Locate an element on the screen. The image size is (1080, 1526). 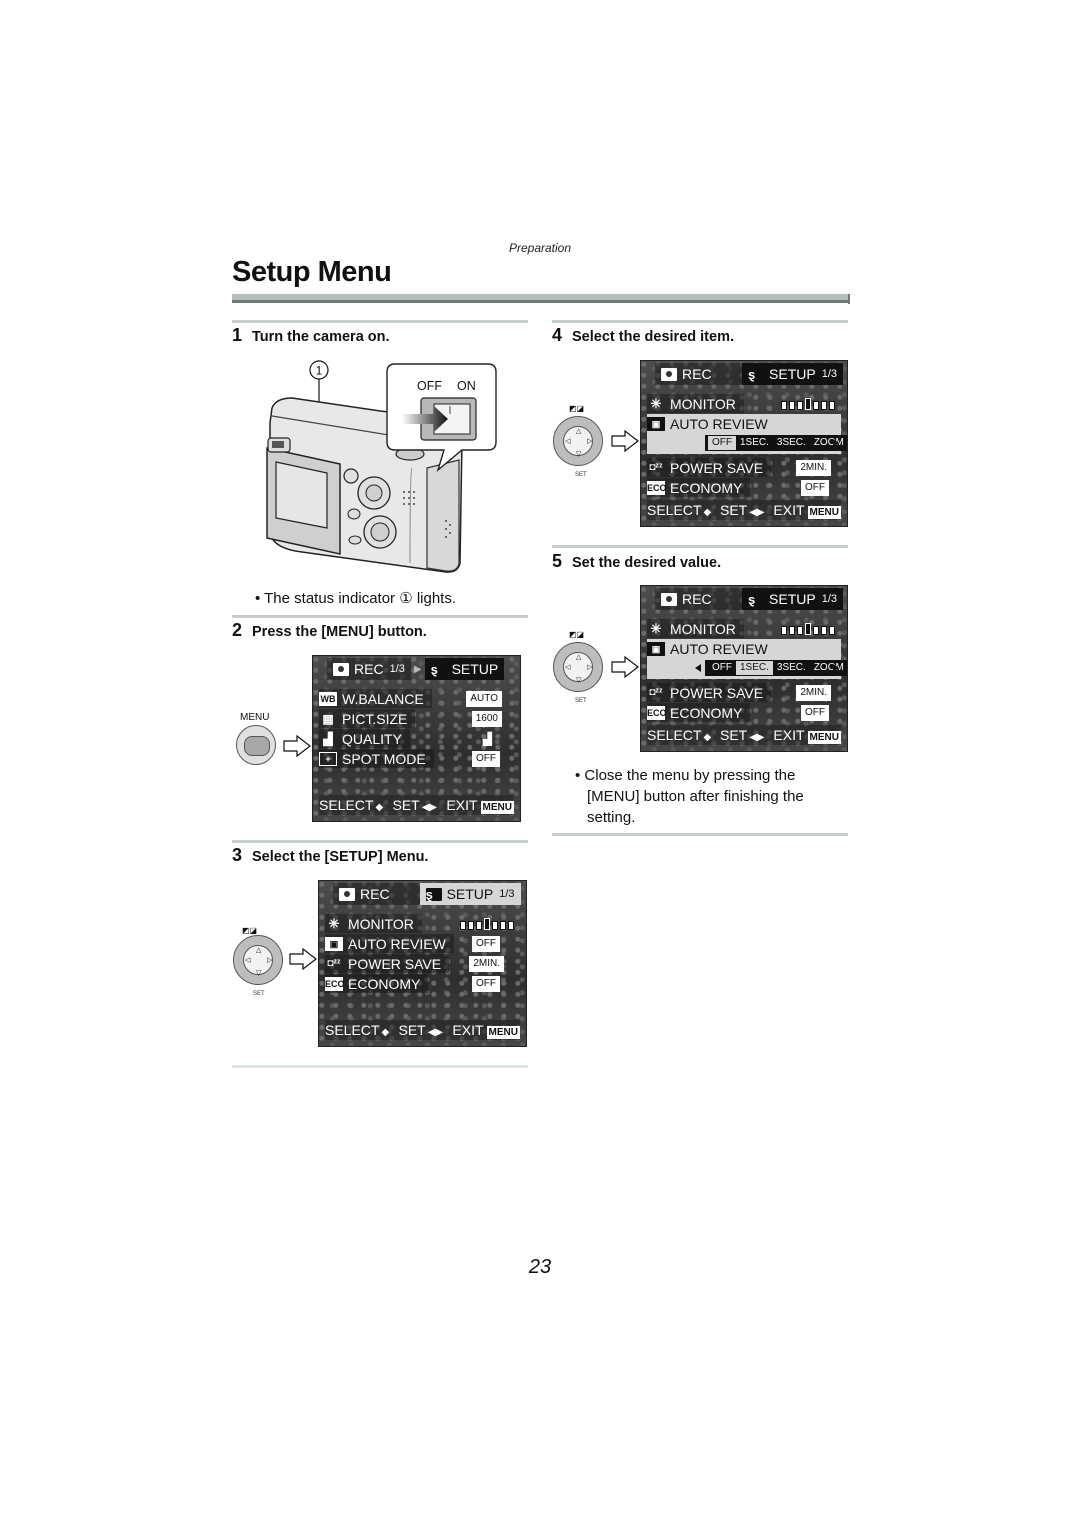
row-label: PICT.SIZE is located at coordinates (375, 718).